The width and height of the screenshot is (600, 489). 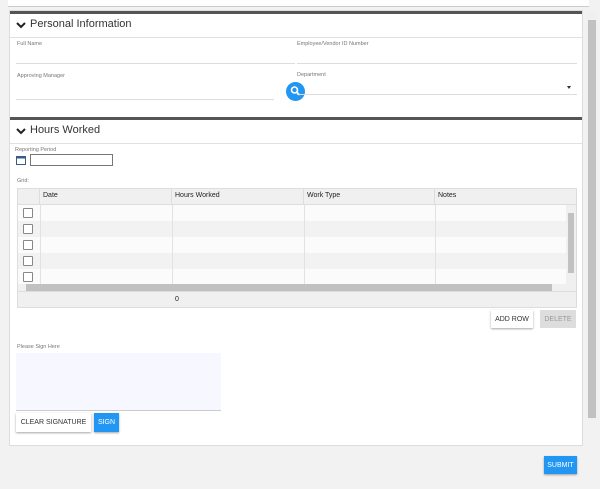 I want to click on grid-horizontal-scrollbar, so click(x=297, y=287).